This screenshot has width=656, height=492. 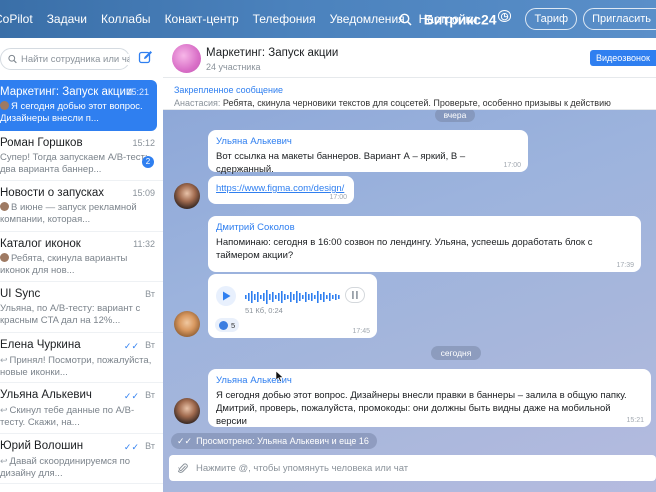 I want to click on seen-indicator: ✓✓ Просмотрено: Ульяна Алькевич и еще 16, so click(x=274, y=441).